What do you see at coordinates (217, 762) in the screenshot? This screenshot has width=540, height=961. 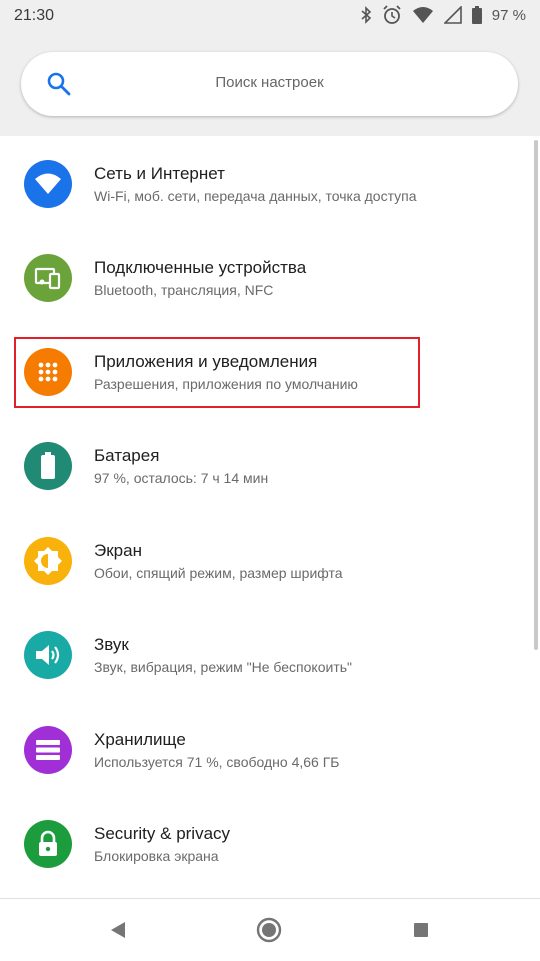 I see `settings-item-subtitle: Используется 71 %, свободно 4,66 ГБ` at bounding box center [217, 762].